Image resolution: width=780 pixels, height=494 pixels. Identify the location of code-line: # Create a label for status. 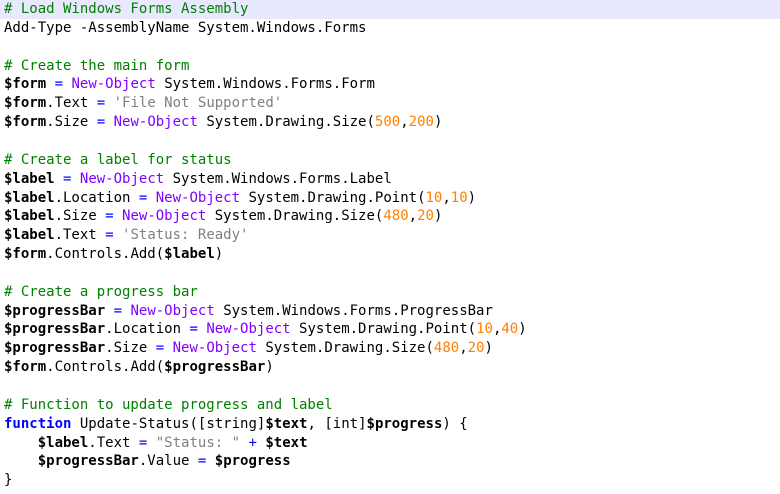
(118, 160).